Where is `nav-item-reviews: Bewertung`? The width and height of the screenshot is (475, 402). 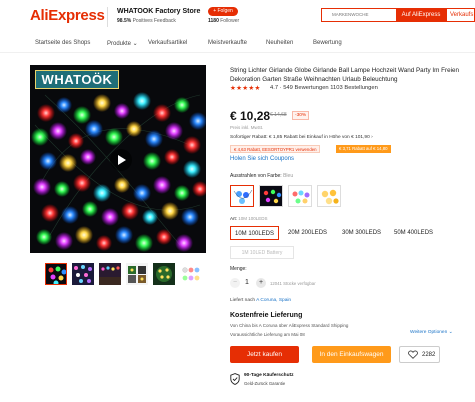 nav-item-reviews: Bewertung is located at coordinates (327, 43).